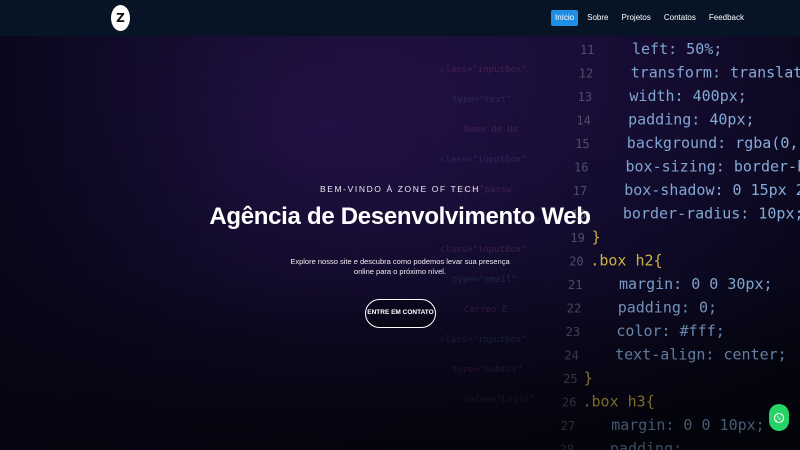  I want to click on whatsapp-button, so click(779, 417).